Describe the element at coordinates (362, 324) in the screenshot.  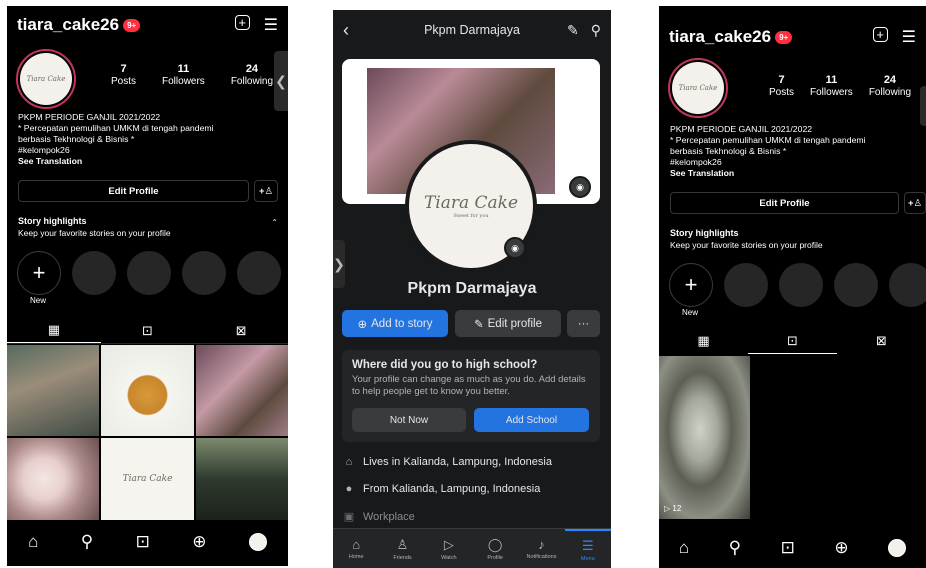
I see `plus-circle-icon: ⊕` at that location.